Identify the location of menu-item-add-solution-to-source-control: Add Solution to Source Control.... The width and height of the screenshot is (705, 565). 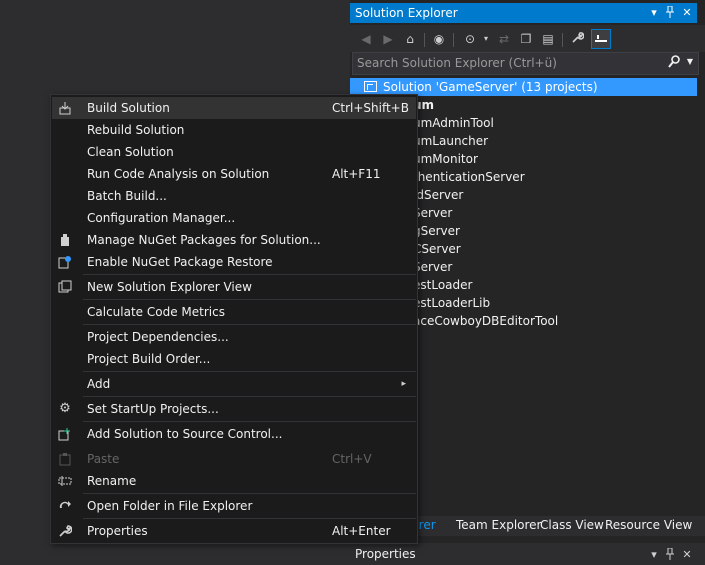
(234, 434).